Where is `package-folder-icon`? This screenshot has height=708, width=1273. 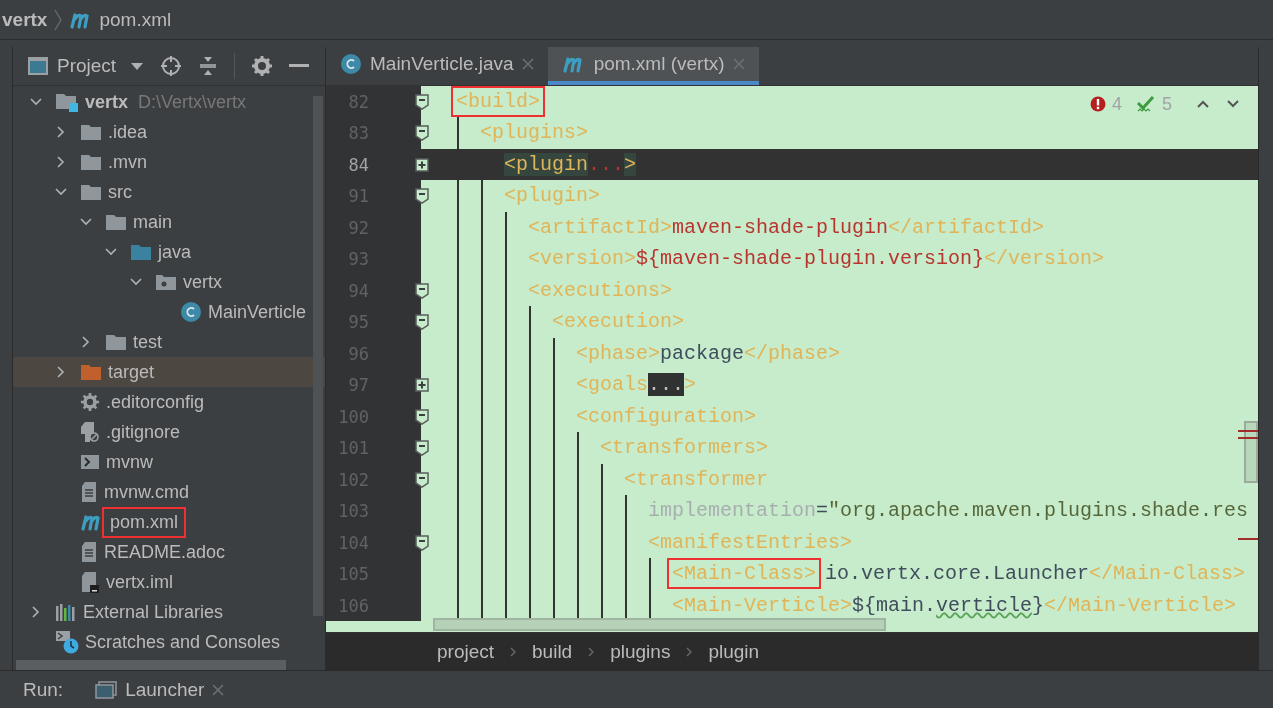 package-folder-icon is located at coordinates (166, 282).